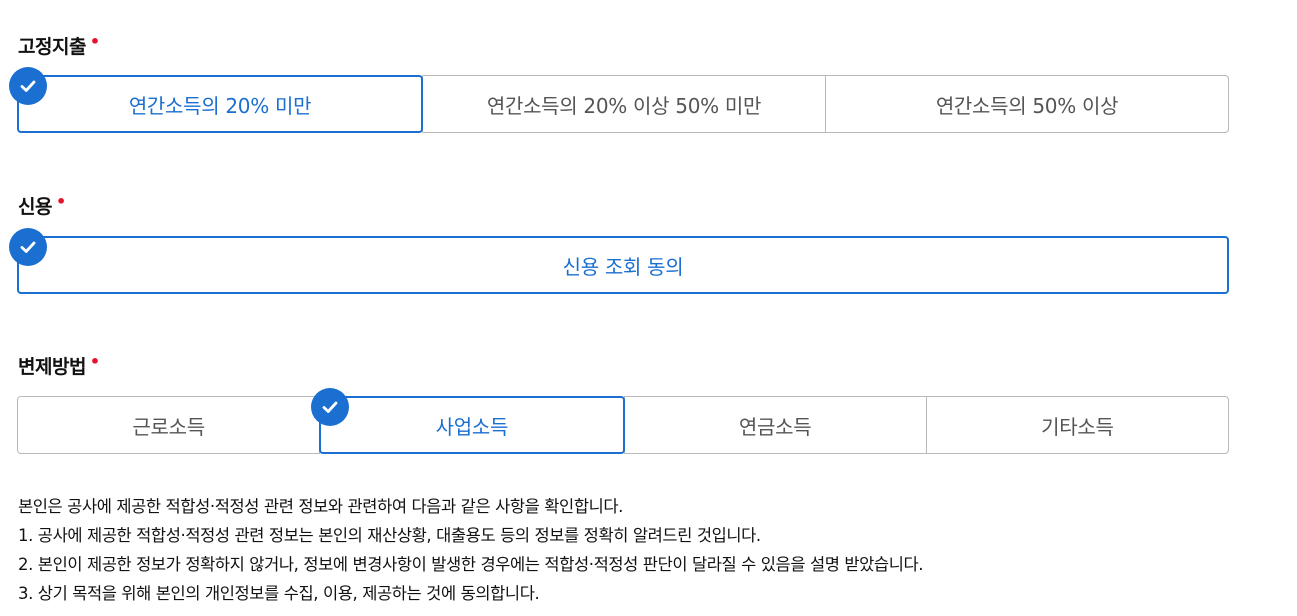 This screenshot has height=616, width=1297. I want to click on option-label: 신용 조회 동의, so click(623, 266).